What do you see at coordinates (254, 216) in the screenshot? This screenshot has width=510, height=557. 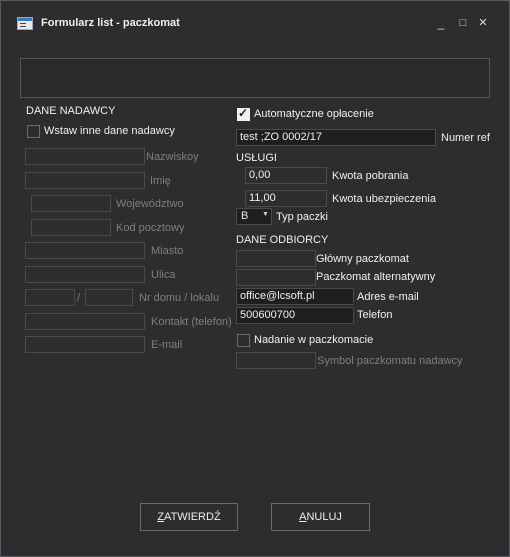 I see `parcel-type-select: B ▼` at bounding box center [254, 216].